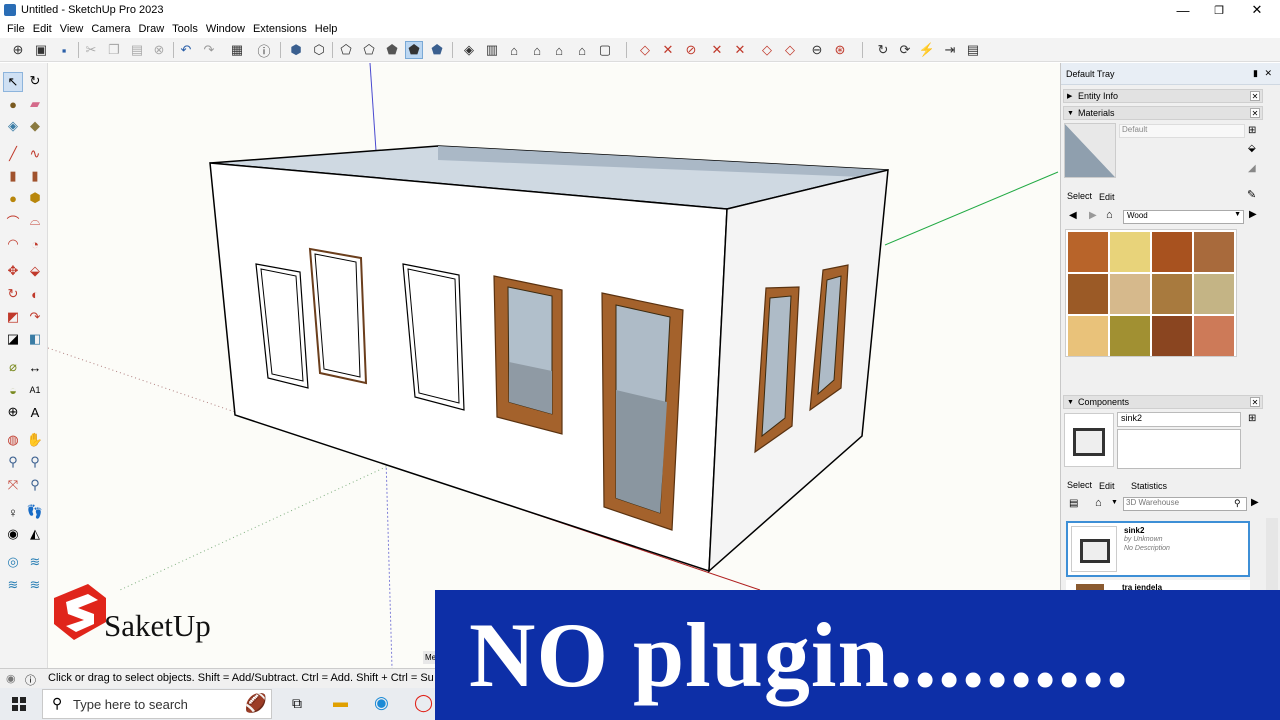 This screenshot has height=720, width=1280. What do you see at coordinates (514, 50) in the screenshot?
I see `front-view-icon: ⌂` at bounding box center [514, 50].